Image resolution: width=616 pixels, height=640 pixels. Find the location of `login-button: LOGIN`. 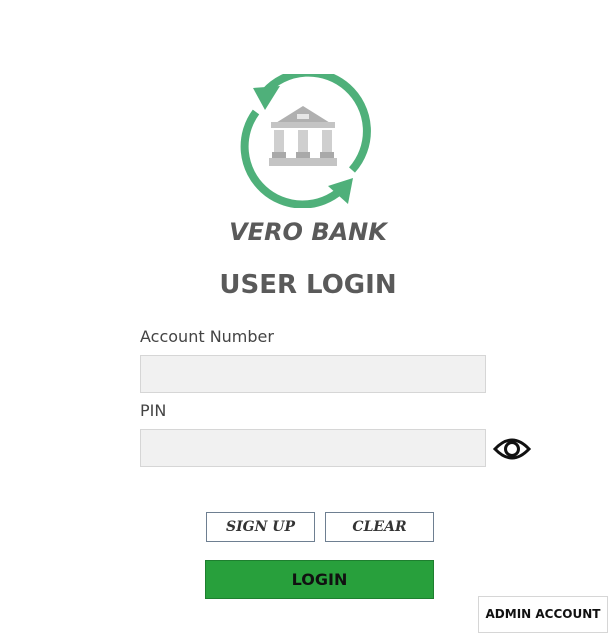

login-button: LOGIN is located at coordinates (319, 579).